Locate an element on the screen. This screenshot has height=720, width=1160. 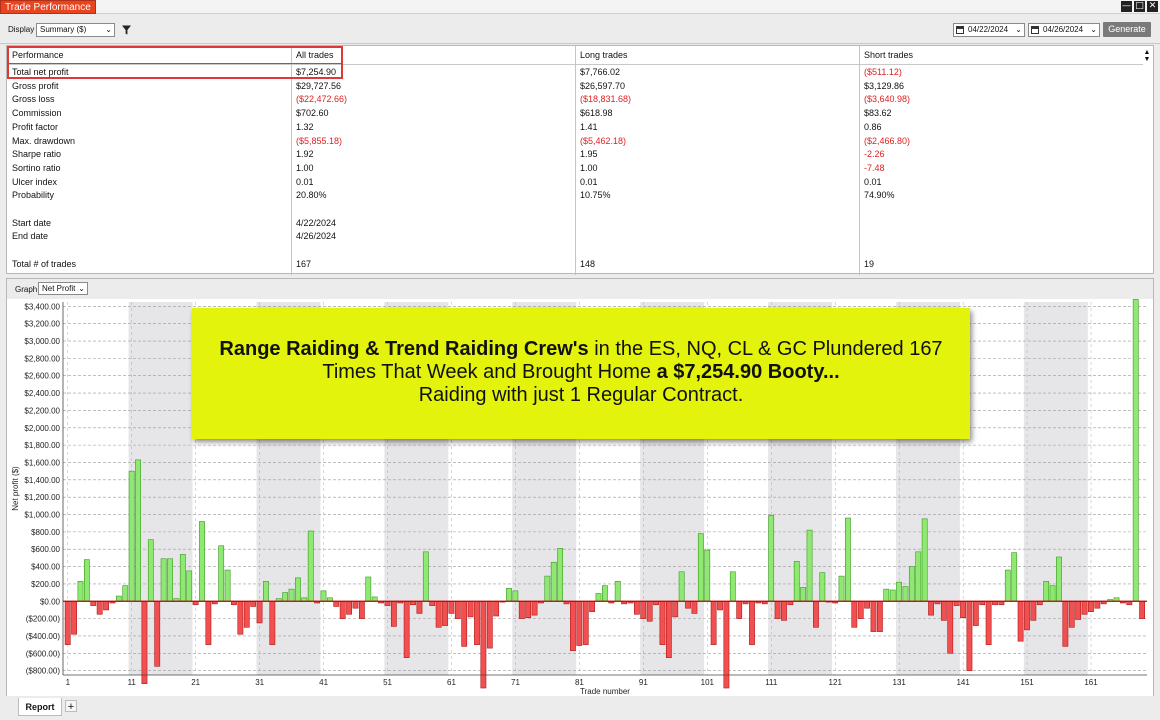
y-tick-label: $1,800.00 is located at coordinates (42, 445).